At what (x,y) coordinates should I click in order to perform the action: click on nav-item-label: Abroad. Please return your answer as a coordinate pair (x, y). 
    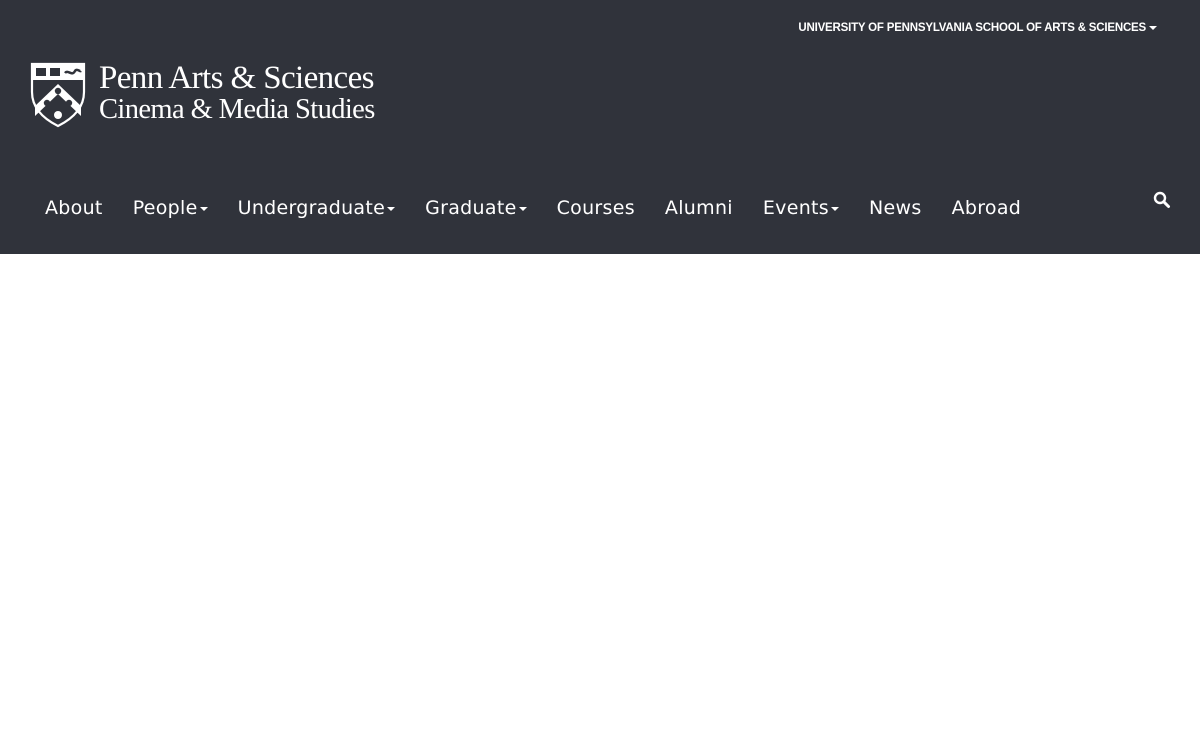
    Looking at the image, I should click on (986, 208).